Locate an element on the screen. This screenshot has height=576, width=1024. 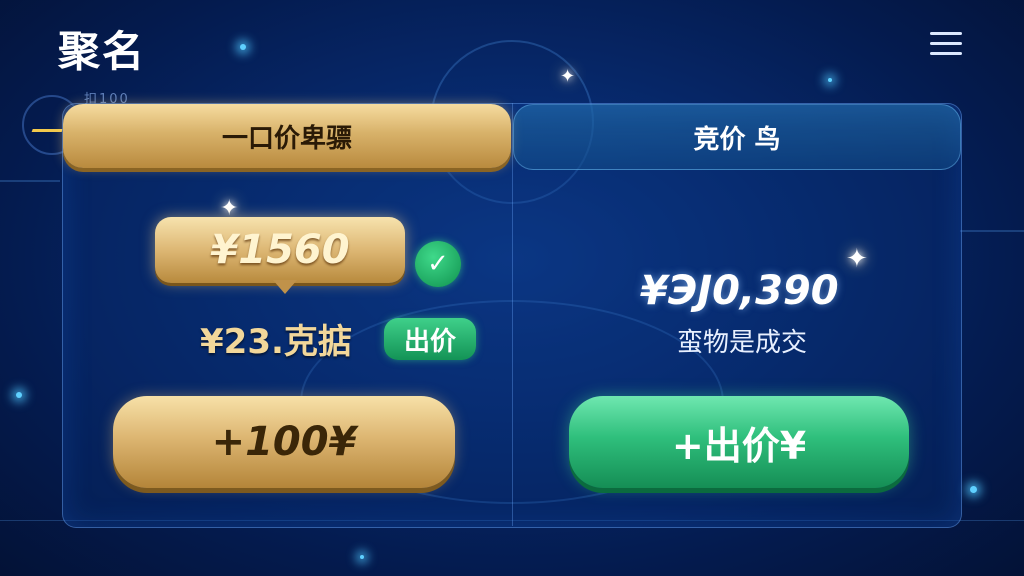
tab-auction: 竞价 鸟 is located at coordinates (737, 137).